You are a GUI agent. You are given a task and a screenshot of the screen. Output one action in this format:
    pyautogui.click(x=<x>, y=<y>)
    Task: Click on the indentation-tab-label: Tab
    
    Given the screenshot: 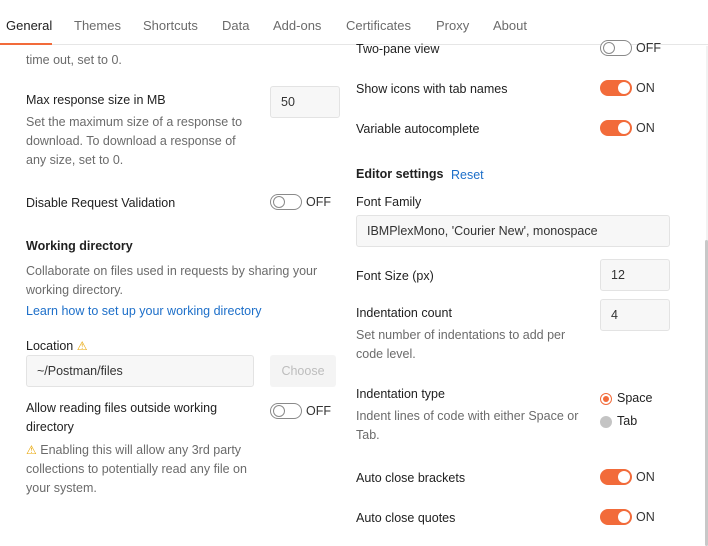 What is the action you would take?
    pyautogui.click(x=627, y=421)
    